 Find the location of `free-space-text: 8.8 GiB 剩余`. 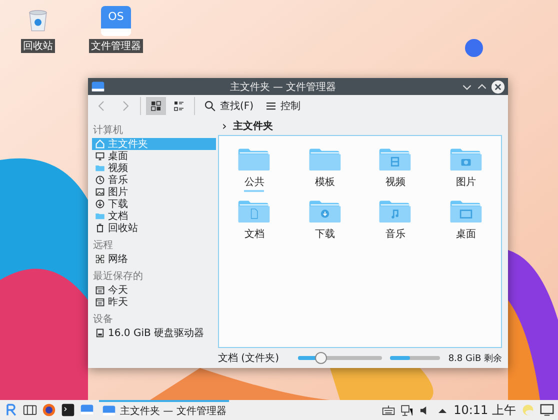

free-space-text: 8.8 GiB 剩余 is located at coordinates (475, 358).